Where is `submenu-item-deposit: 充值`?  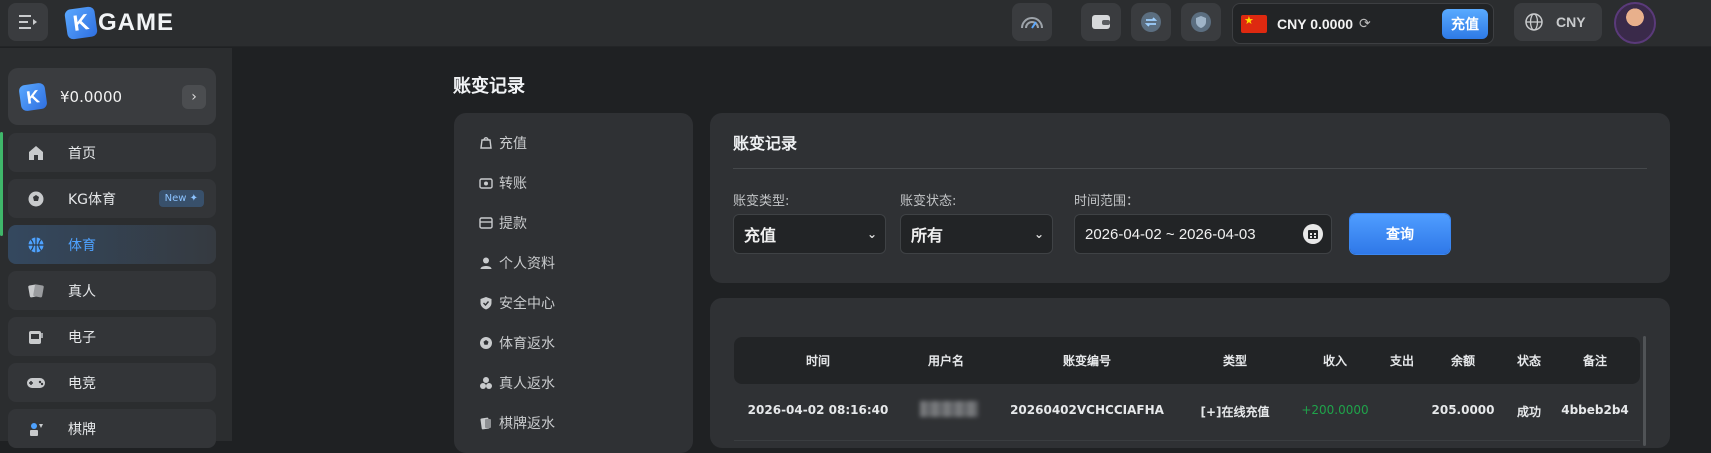
submenu-item-deposit: 充值 is located at coordinates (503, 143).